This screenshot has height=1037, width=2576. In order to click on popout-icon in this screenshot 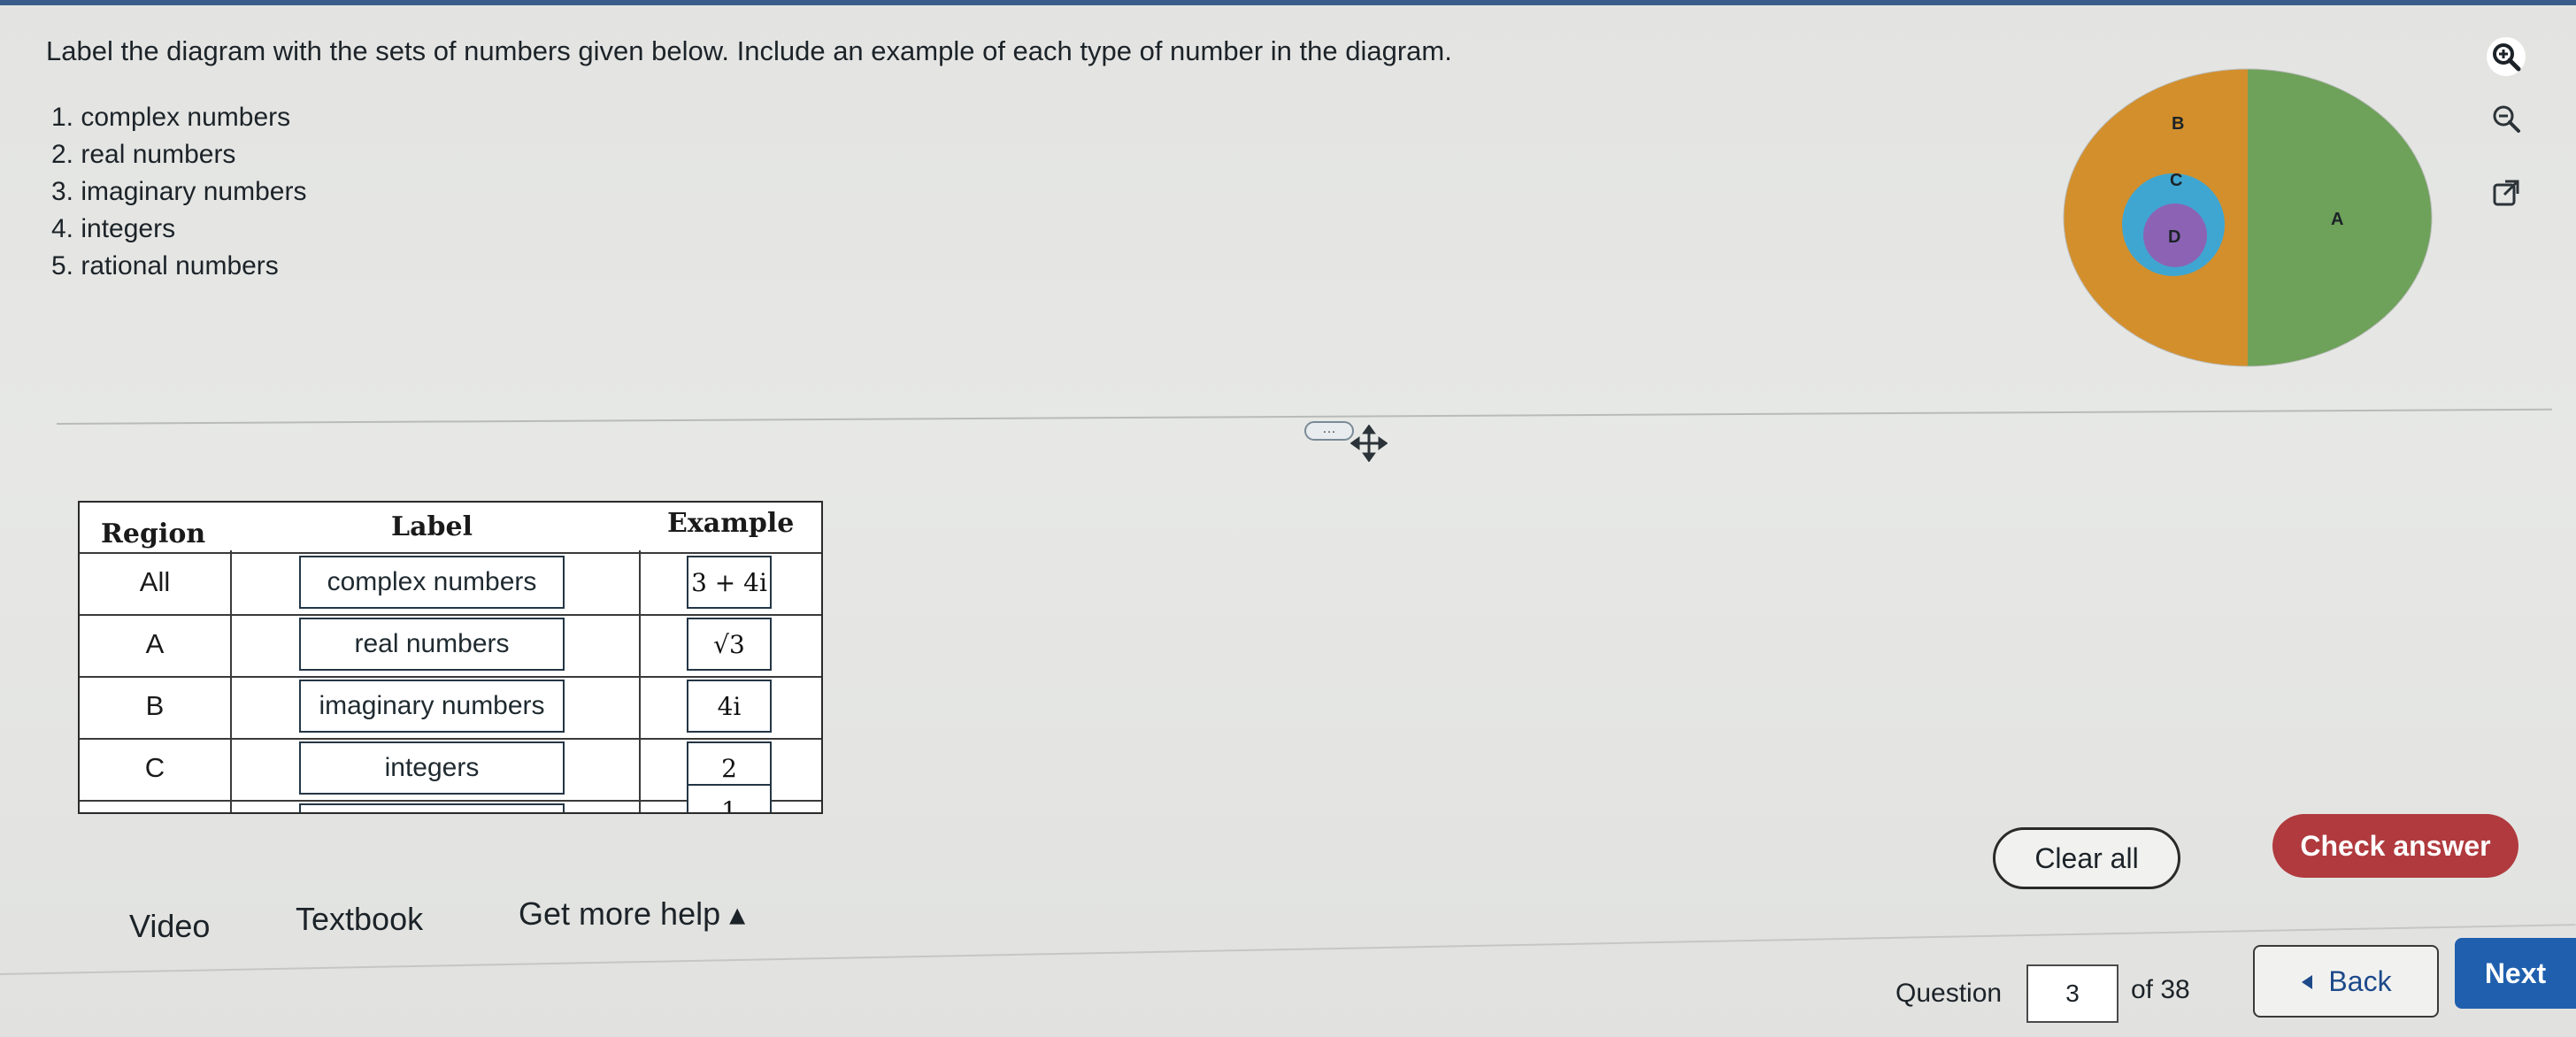, I will do `click(2506, 193)`.